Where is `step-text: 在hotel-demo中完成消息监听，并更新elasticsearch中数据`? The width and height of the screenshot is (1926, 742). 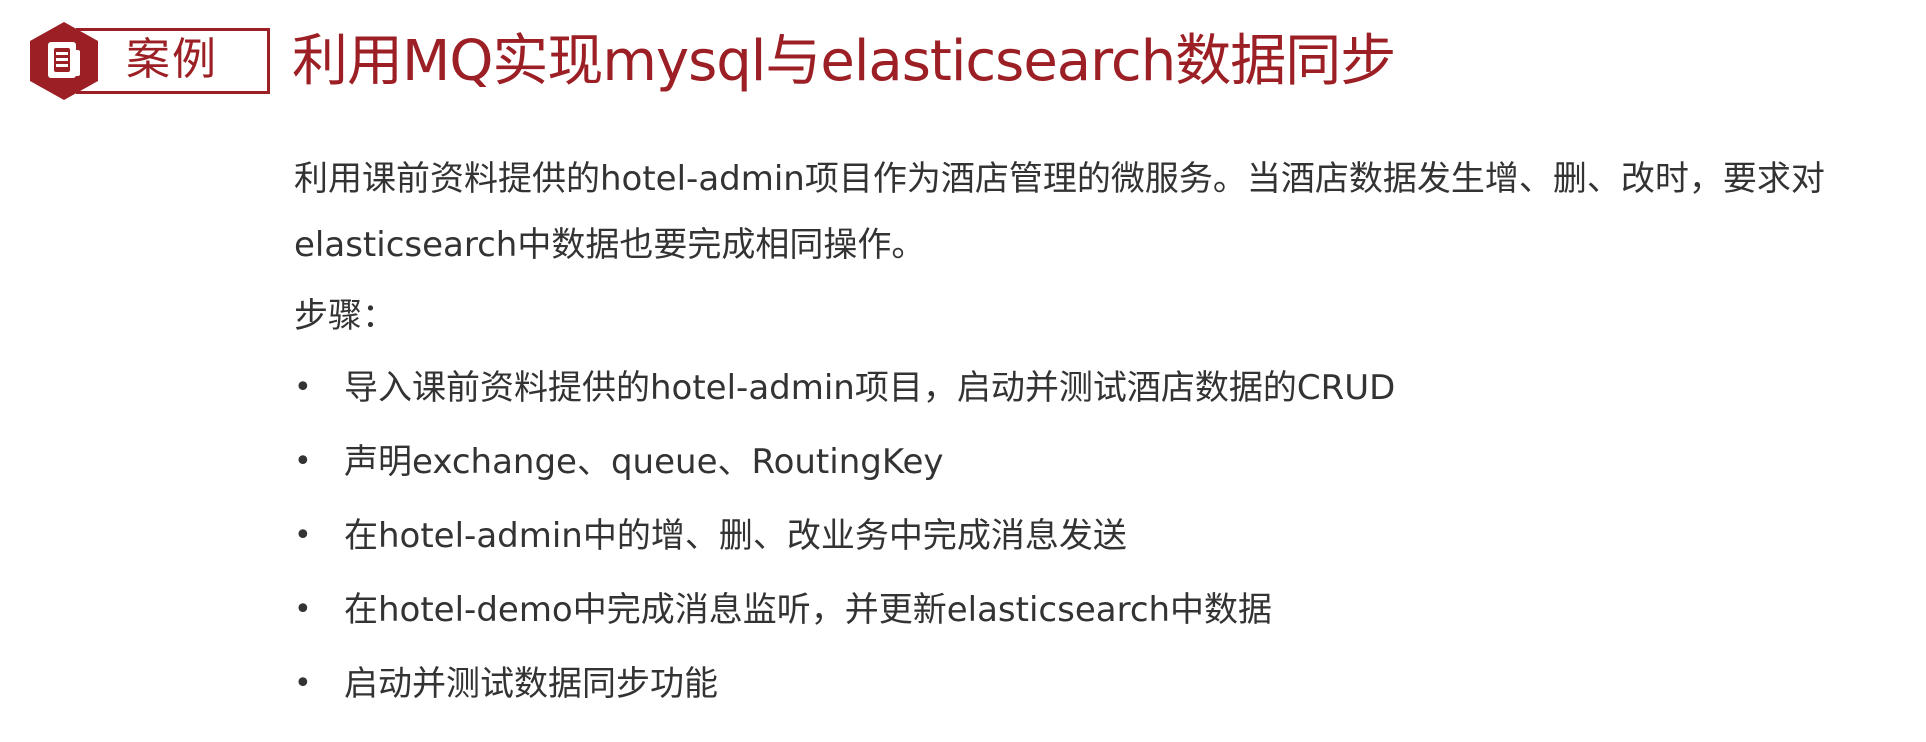 step-text: 在hotel-demo中完成消息监听，并更新elasticsearch中数据 is located at coordinates (808, 610).